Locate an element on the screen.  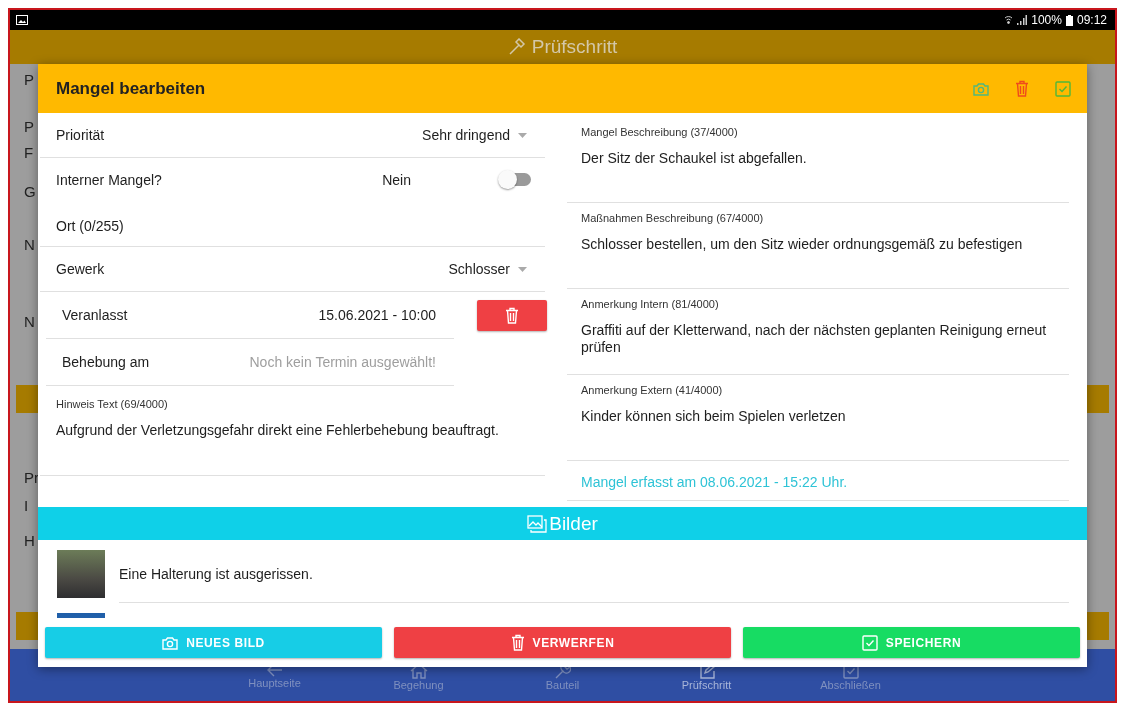
text-field: Ort (0/255) is located at coordinates (292, 224).